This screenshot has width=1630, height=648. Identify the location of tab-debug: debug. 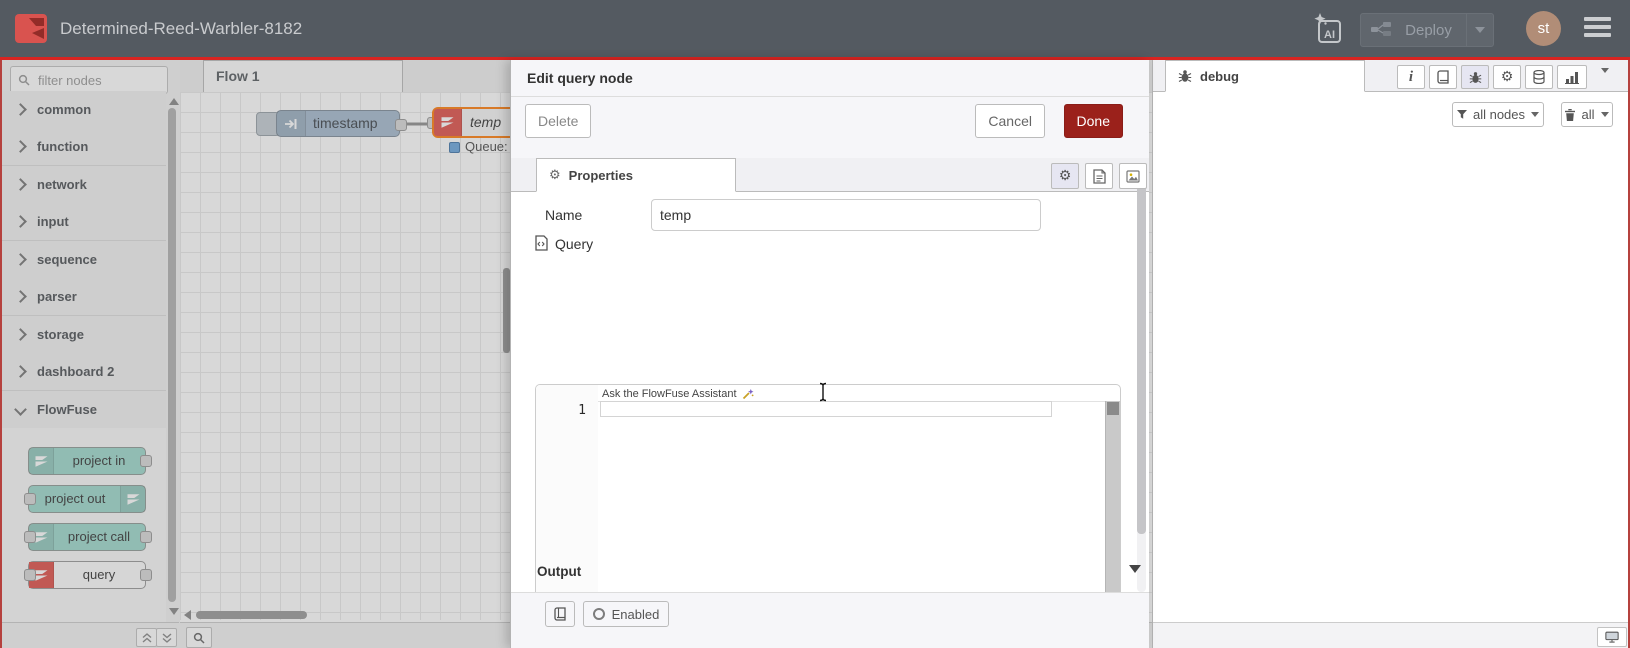
(1265, 76).